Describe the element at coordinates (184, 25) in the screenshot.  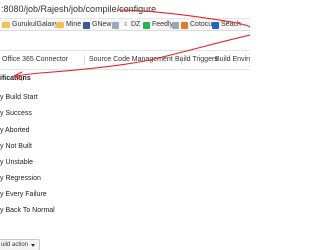
I see `cotocus-icon` at that location.